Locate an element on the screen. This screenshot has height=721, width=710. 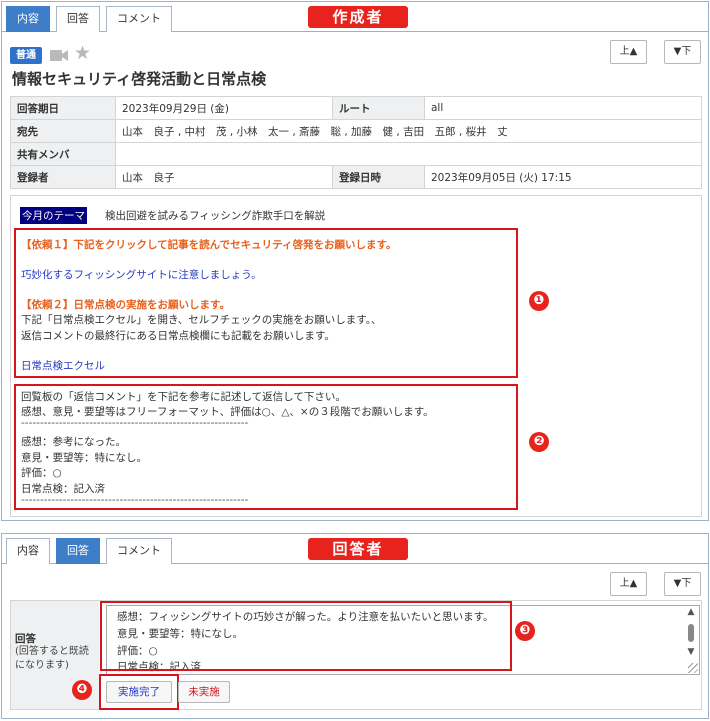
answer-highlight-box is located at coordinates (306, 636).